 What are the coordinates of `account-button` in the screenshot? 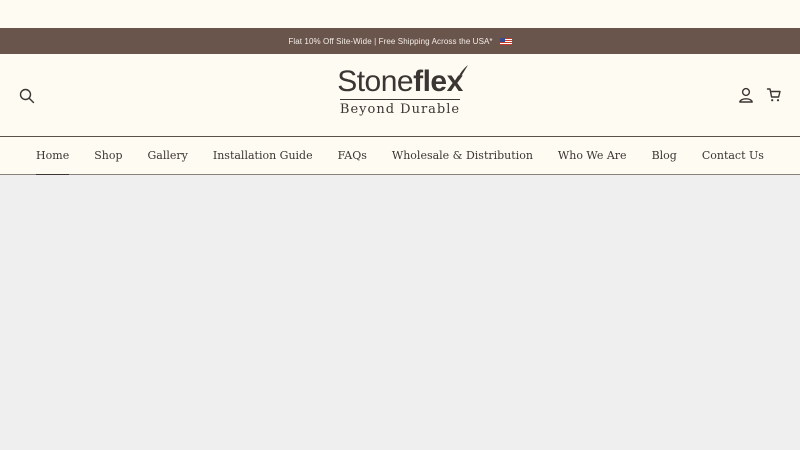 It's located at (746, 95).